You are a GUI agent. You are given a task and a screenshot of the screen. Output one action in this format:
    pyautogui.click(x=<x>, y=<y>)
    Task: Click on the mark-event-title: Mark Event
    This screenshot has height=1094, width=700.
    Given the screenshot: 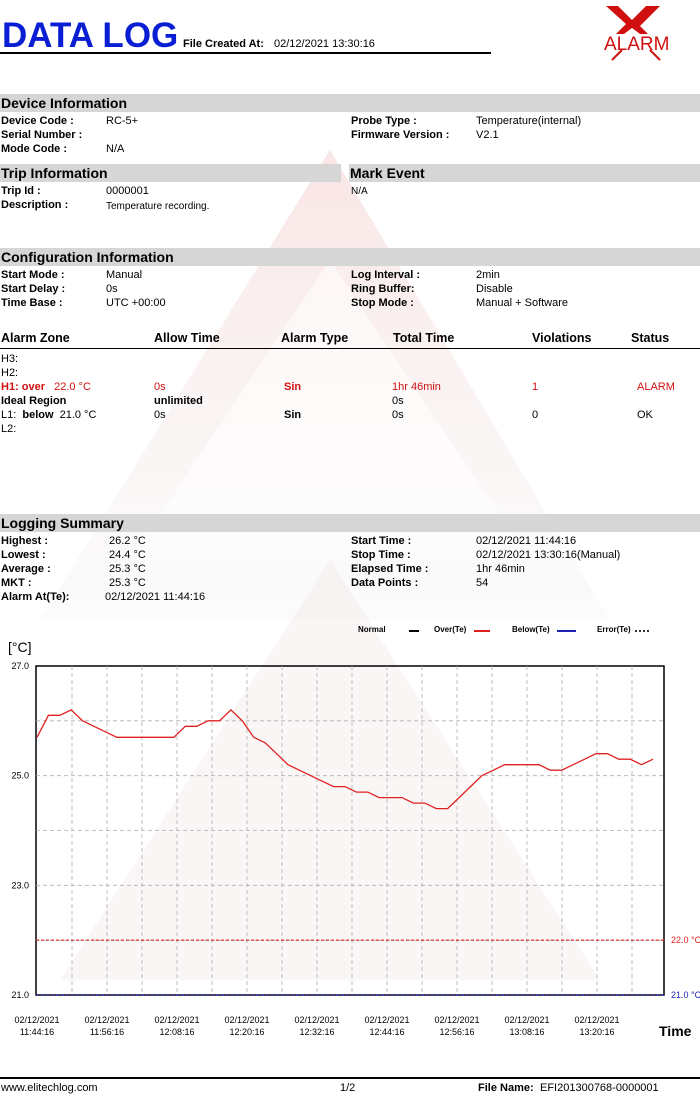 What is the action you would take?
    pyautogui.click(x=387, y=173)
    